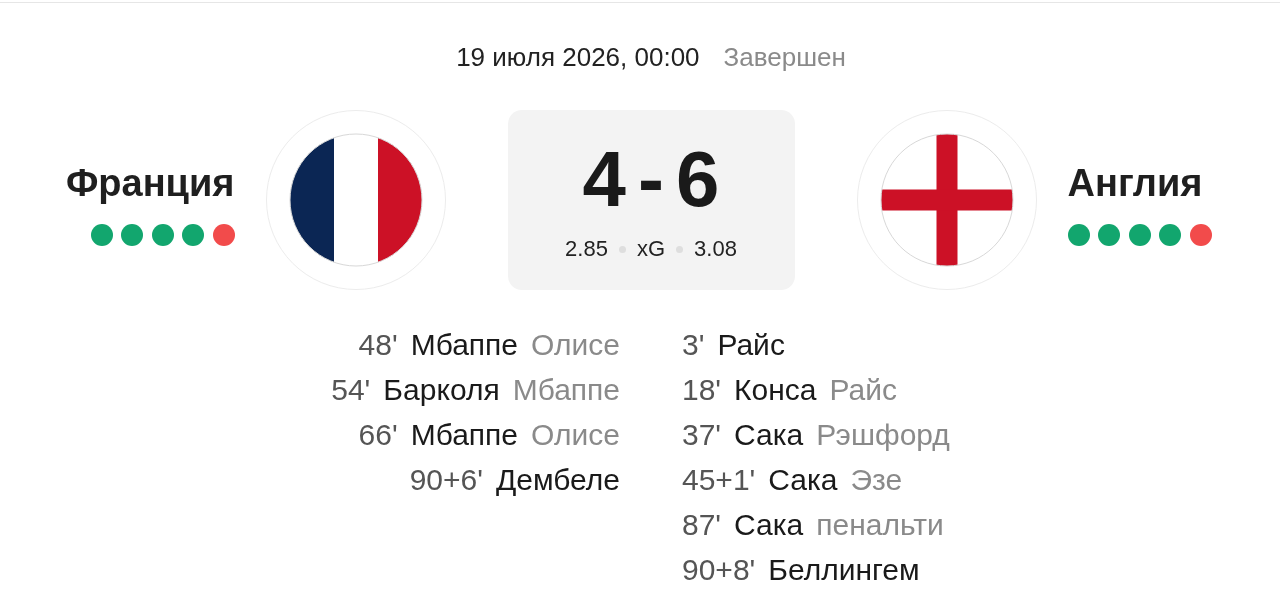 This screenshot has width=1280, height=613. I want to click on away-xg: 3.08, so click(715, 249).